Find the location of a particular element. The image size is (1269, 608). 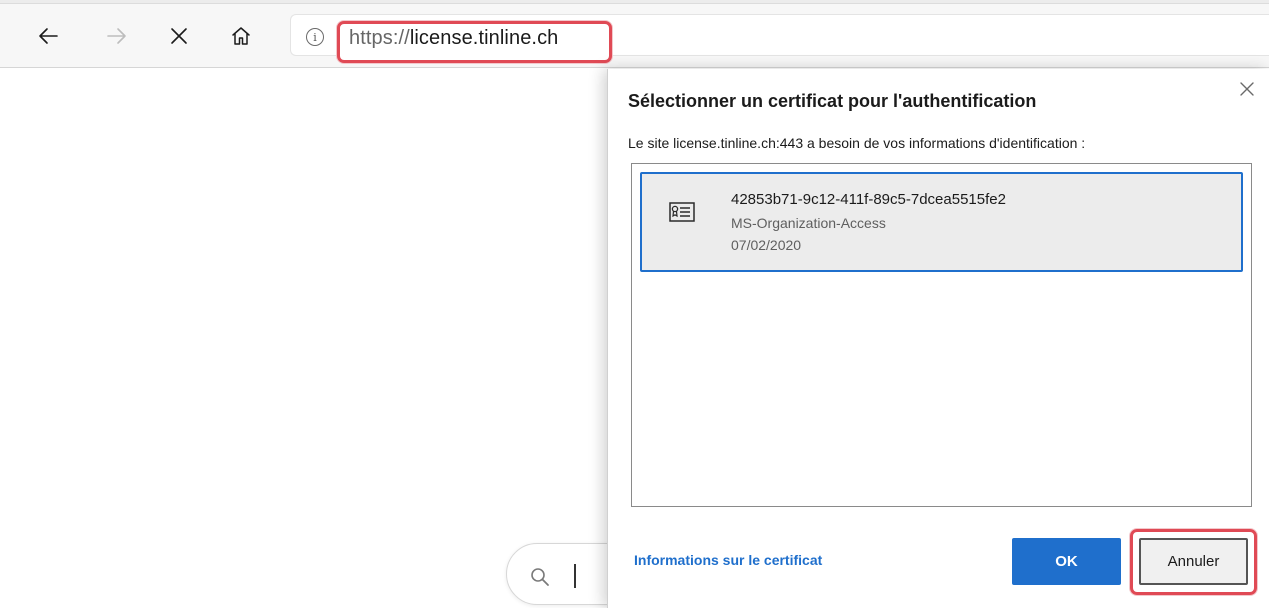

url-scheme: https:// is located at coordinates (379, 38).